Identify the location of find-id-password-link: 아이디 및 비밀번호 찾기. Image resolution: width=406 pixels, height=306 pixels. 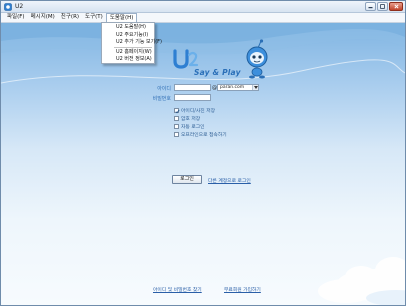
(177, 289).